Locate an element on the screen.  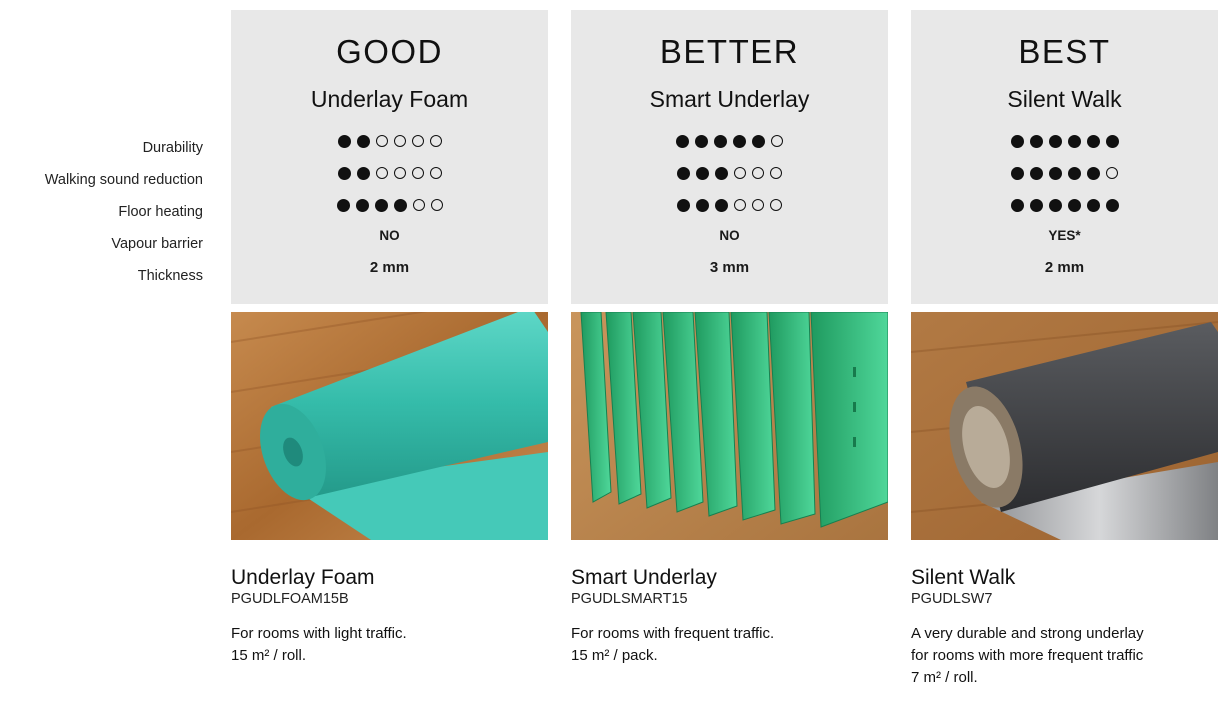
tier-title: BETTER is located at coordinates (729, 51).